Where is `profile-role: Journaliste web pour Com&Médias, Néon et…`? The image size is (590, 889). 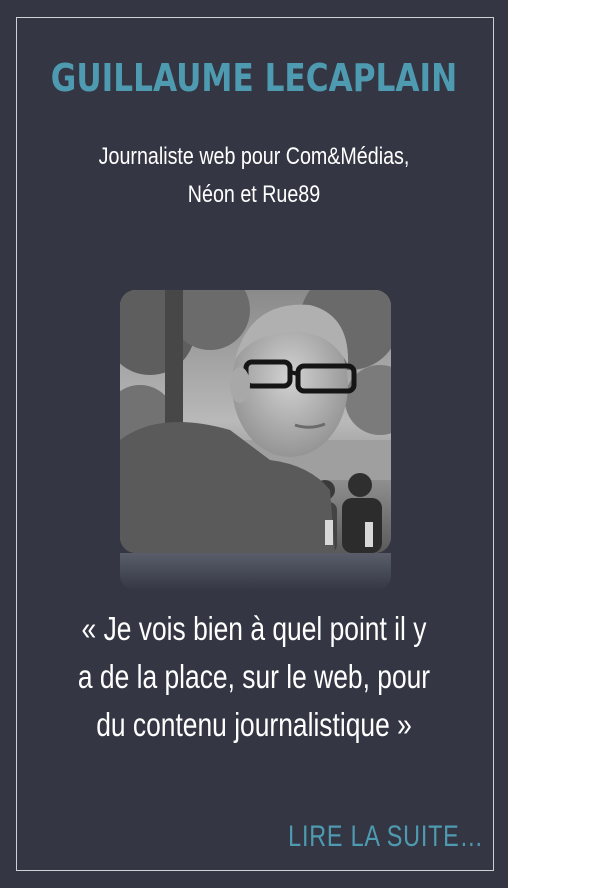
profile-role: Journaliste web pour Com&Médias, Néon et… is located at coordinates (254, 176).